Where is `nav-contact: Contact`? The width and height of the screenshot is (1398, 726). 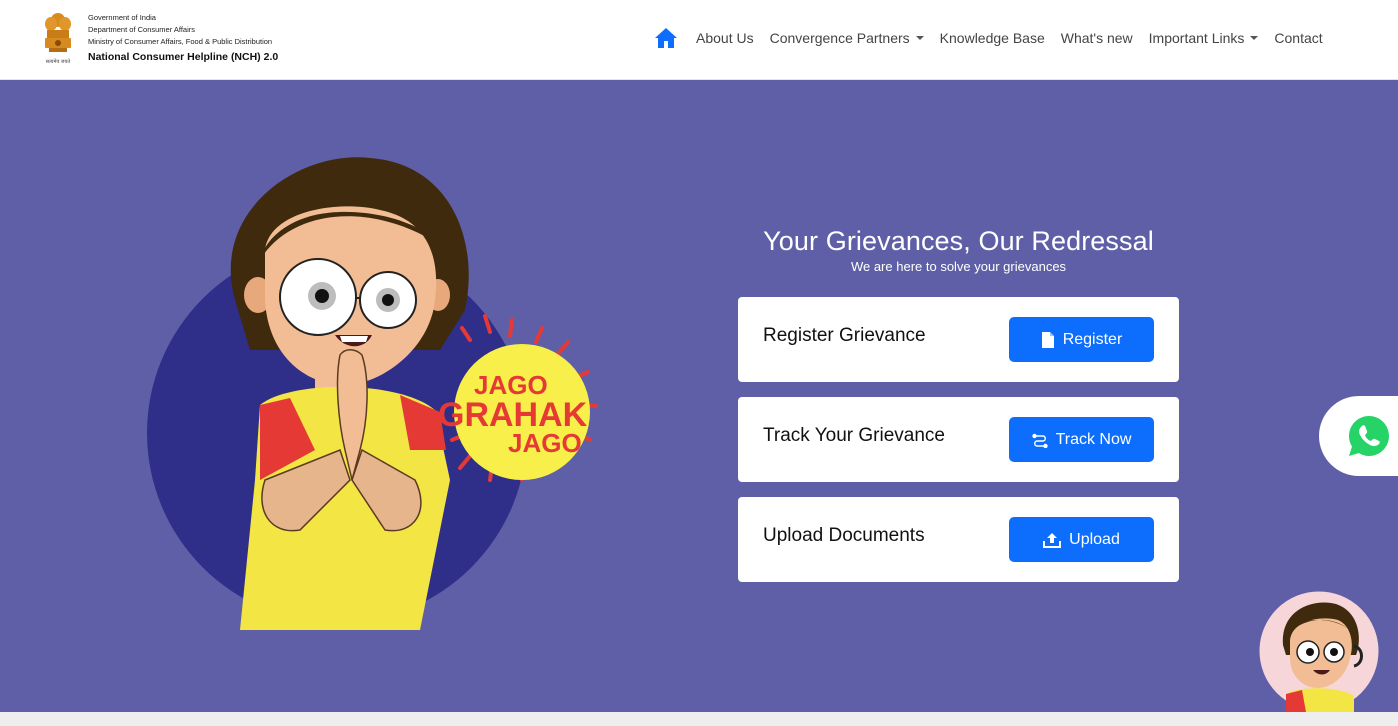
nav-contact: Contact is located at coordinates (1298, 38).